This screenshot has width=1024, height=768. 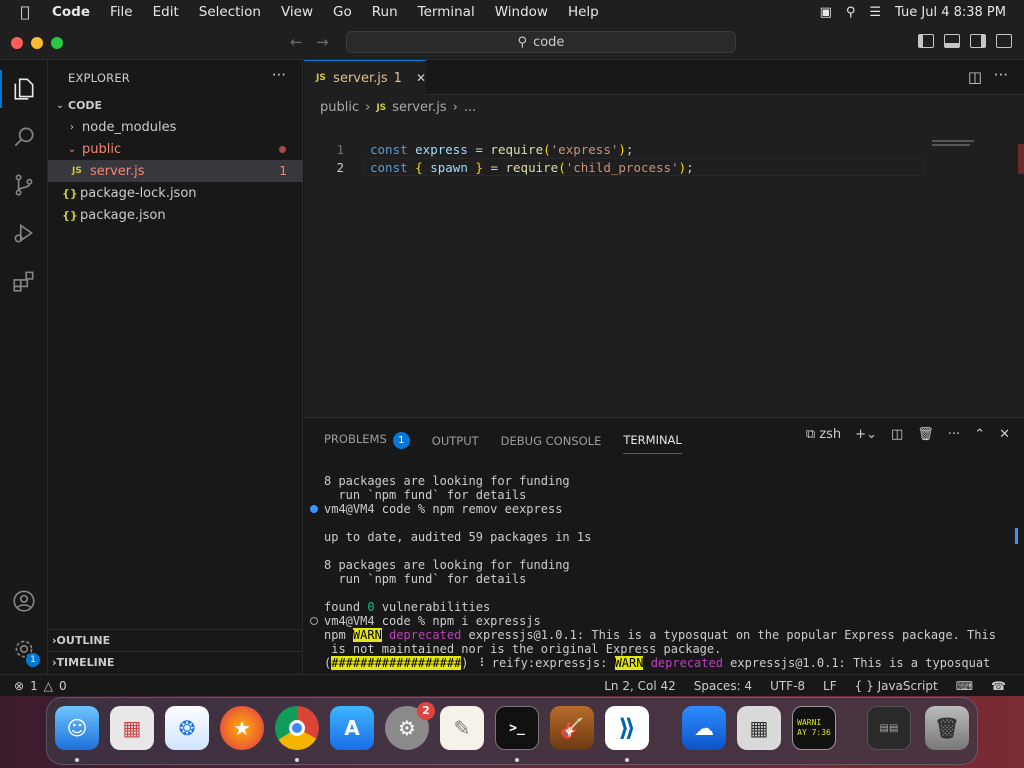 I want to click on new-terminal-icon: +⌄, so click(x=866, y=434).